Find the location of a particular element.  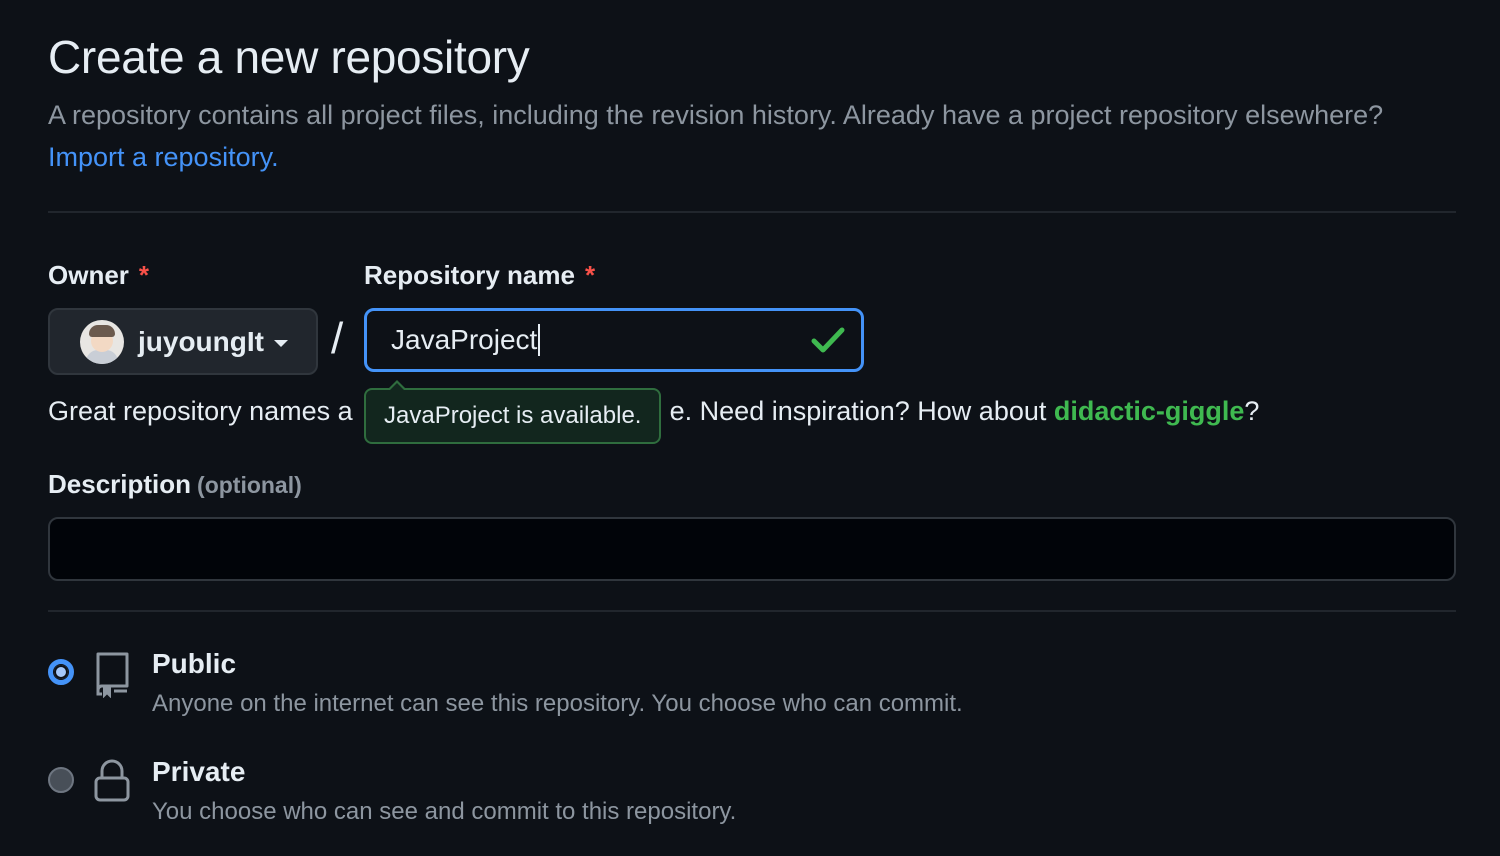

private-radio is located at coordinates (61, 780).